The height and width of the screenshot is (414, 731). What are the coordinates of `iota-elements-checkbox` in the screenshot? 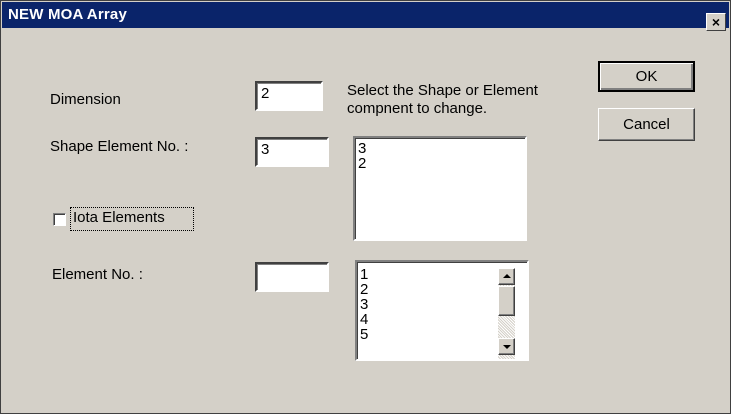 It's located at (59, 219).